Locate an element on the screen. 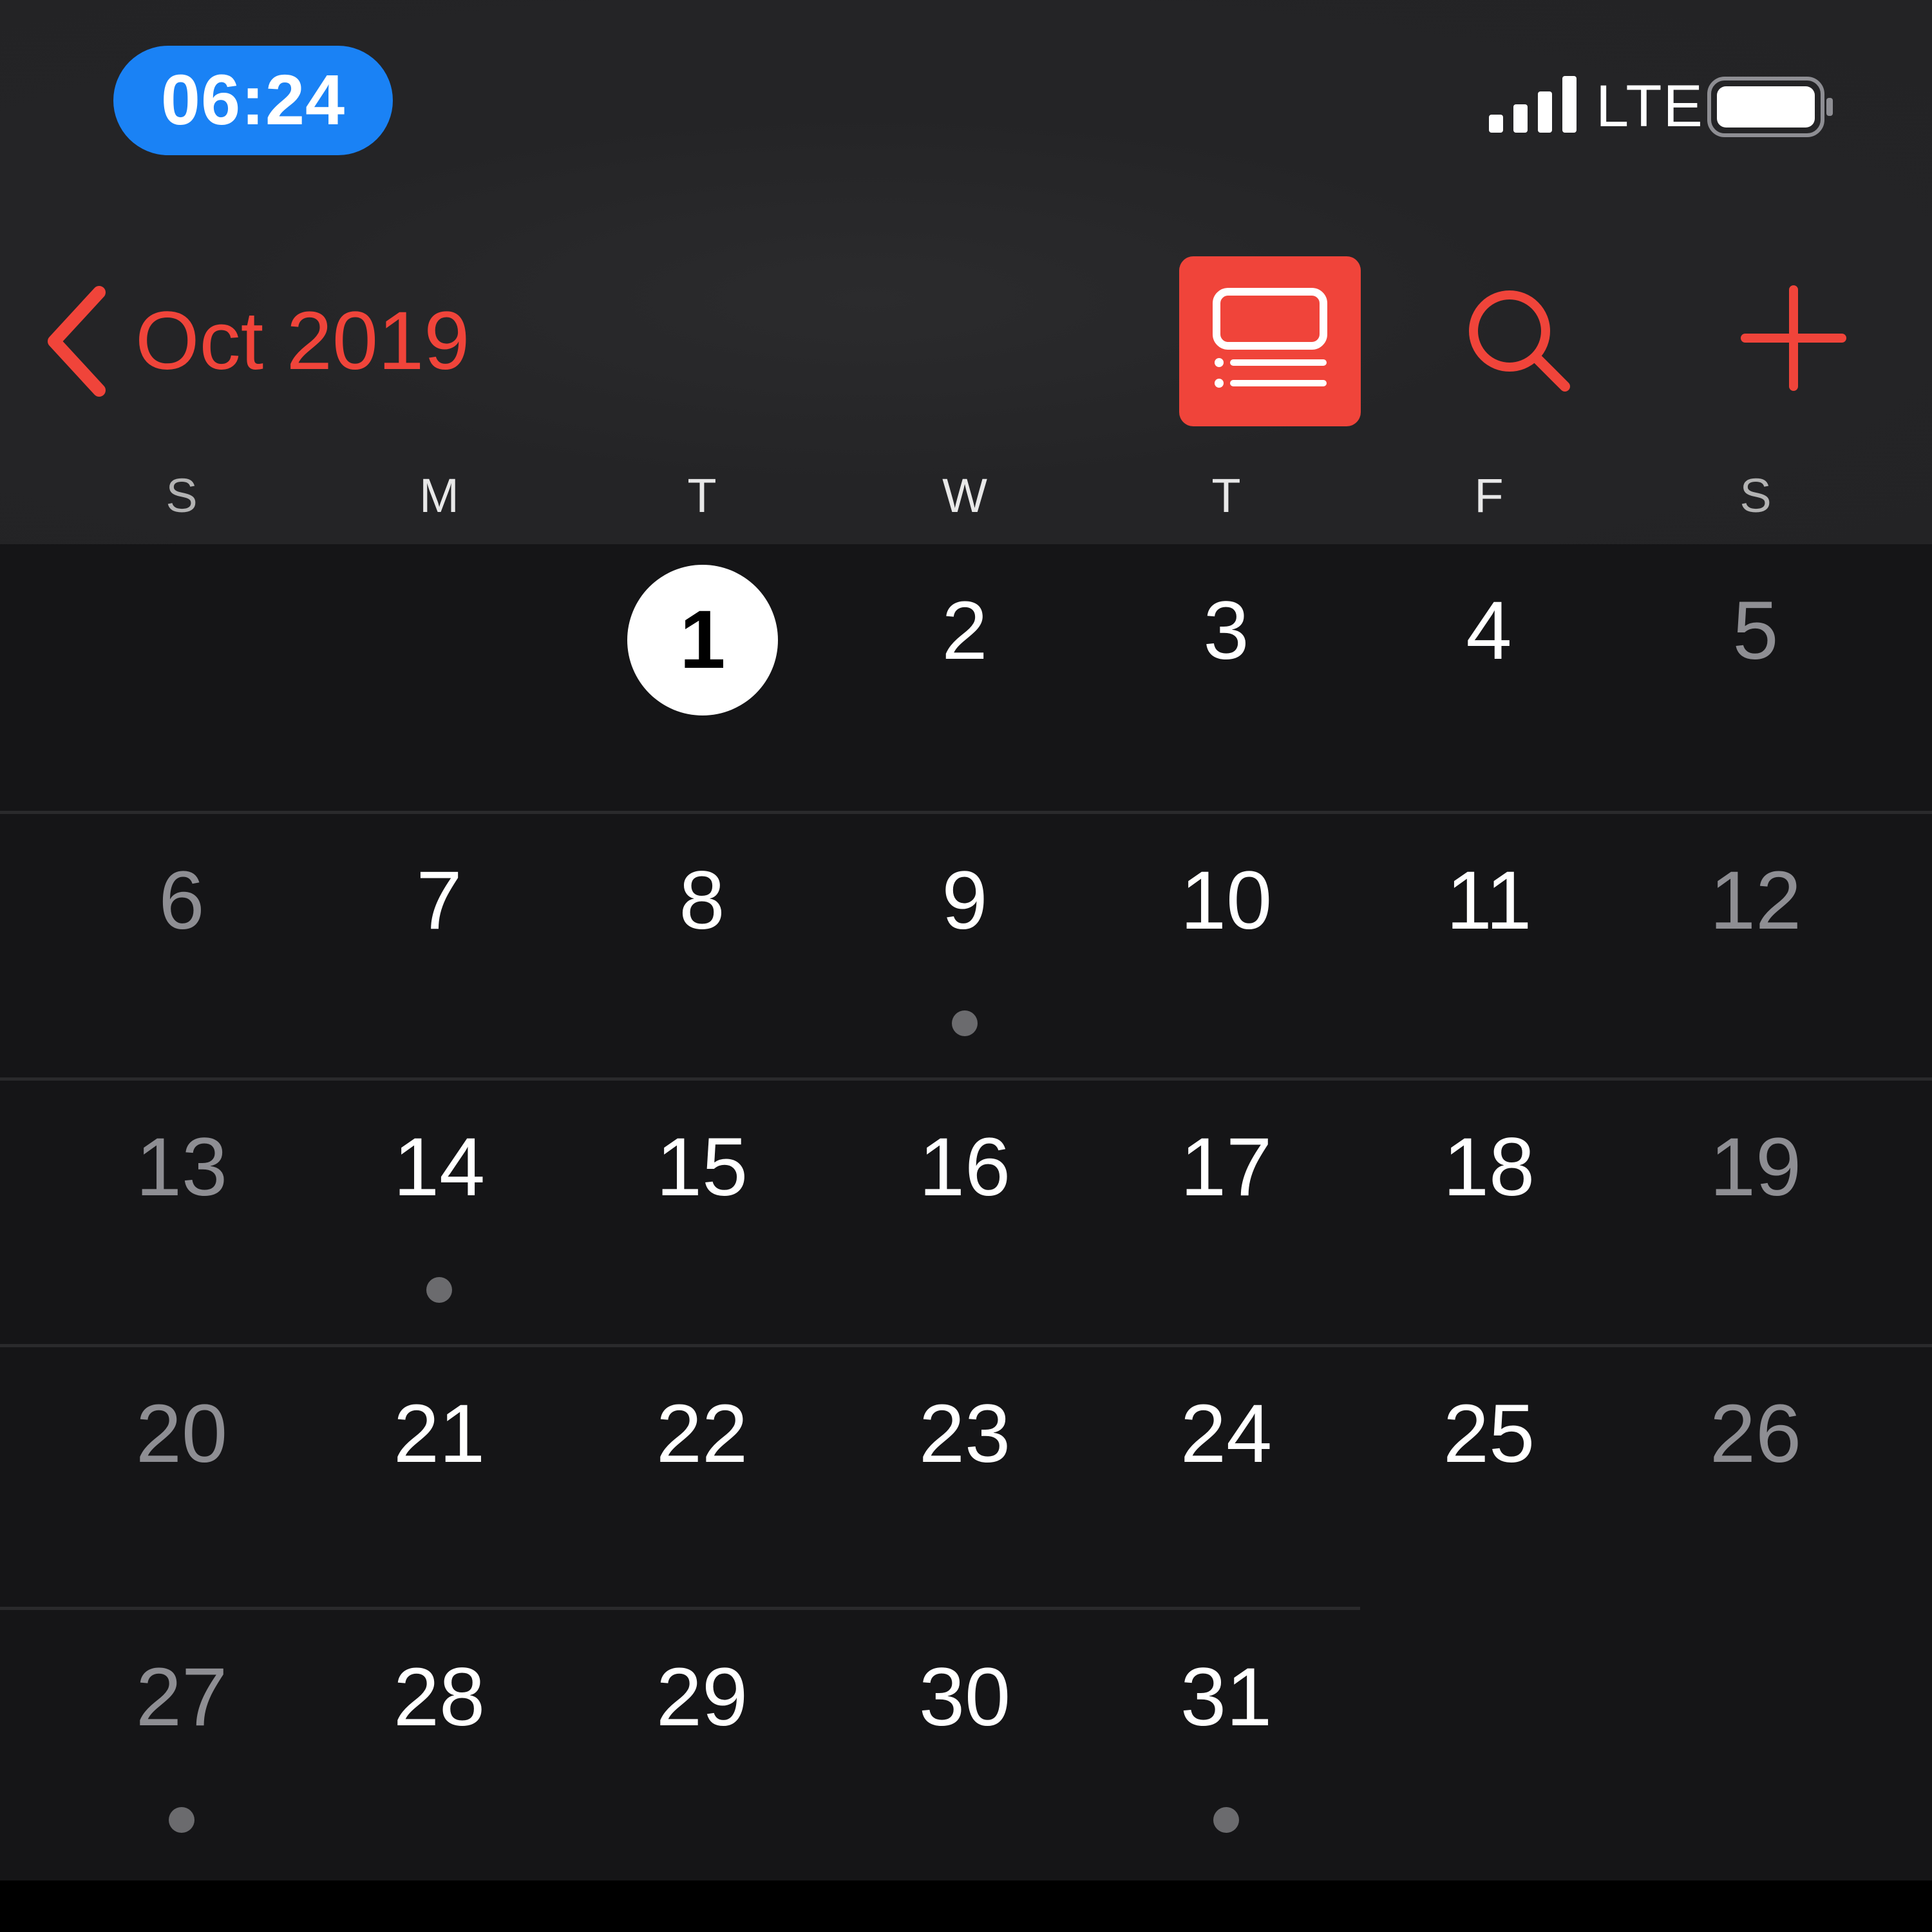 The width and height of the screenshot is (1932, 1932). day-number: 15 is located at coordinates (702, 1167).